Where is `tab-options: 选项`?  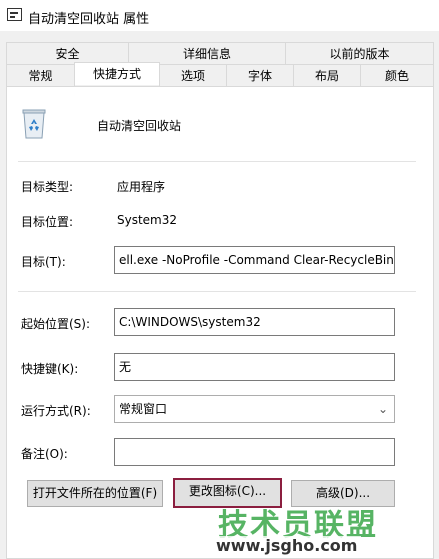 tab-options: 选项 is located at coordinates (193, 75).